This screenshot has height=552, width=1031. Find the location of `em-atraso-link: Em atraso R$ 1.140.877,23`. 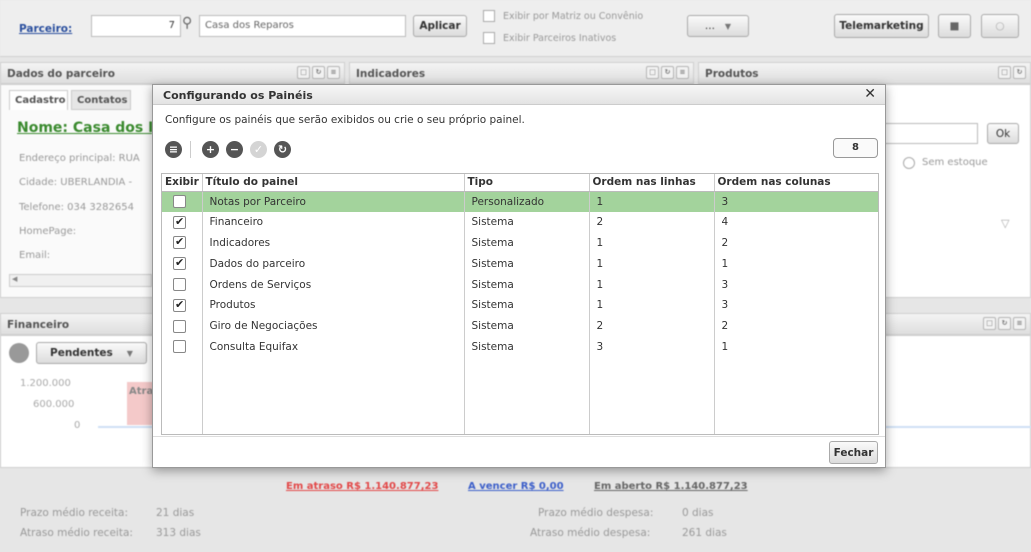

em-atraso-link: Em atraso R$ 1.140.877,23 is located at coordinates (362, 486).